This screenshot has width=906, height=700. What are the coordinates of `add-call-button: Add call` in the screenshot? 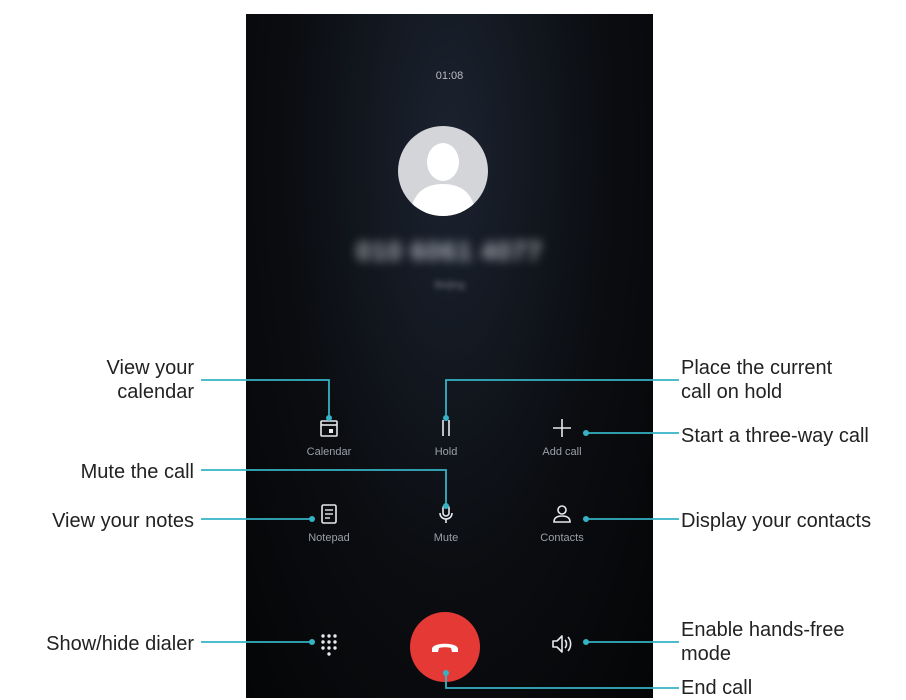 It's located at (562, 437).